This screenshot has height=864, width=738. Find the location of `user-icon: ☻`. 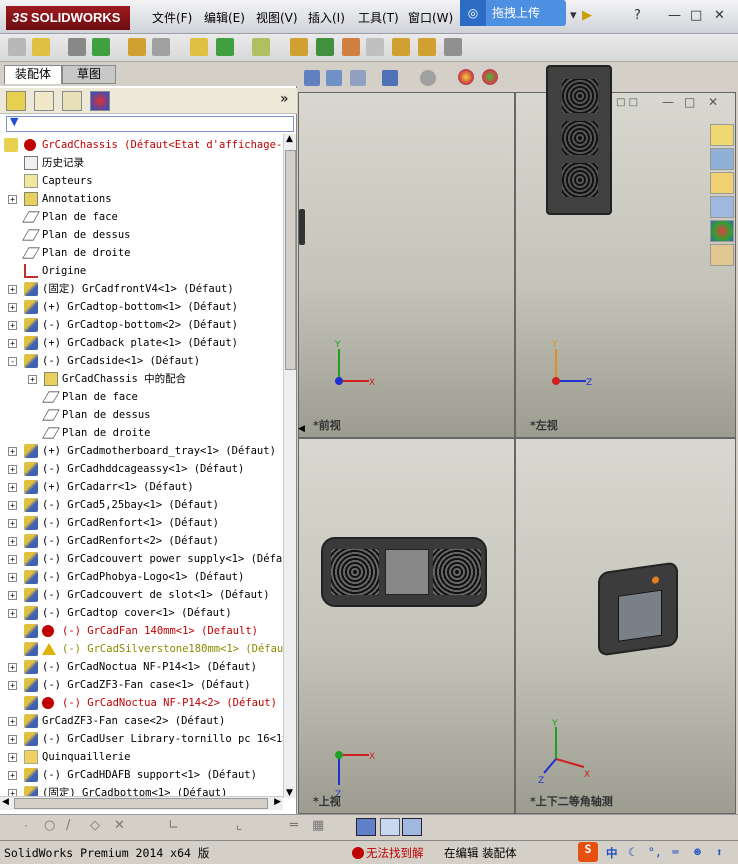

user-icon: ☻ is located at coordinates (697, 852).